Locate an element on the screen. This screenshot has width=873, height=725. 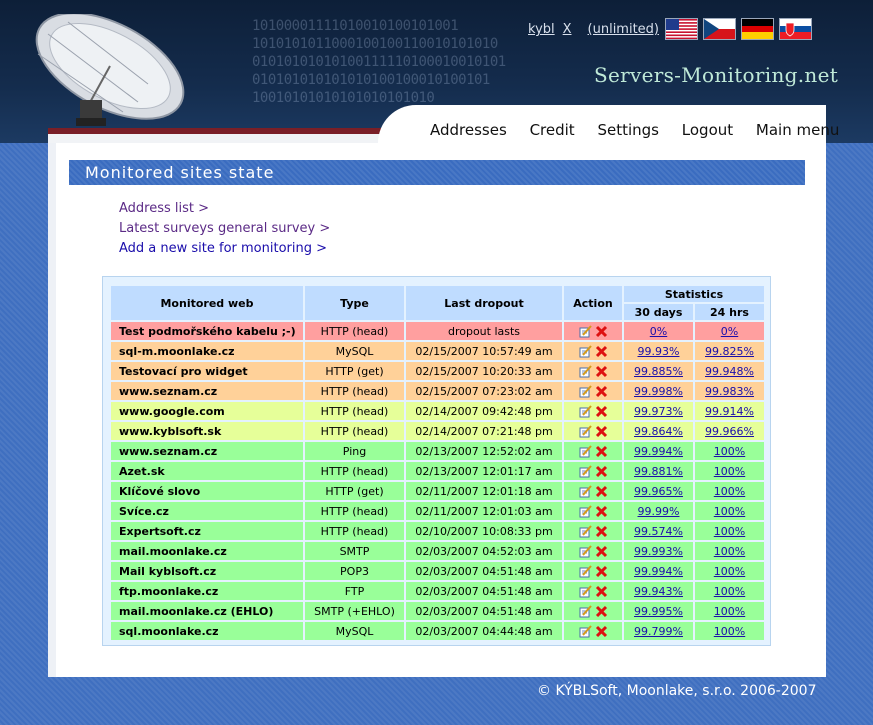
uptime-24-hrs-link: 99.948% is located at coordinates (729, 371).